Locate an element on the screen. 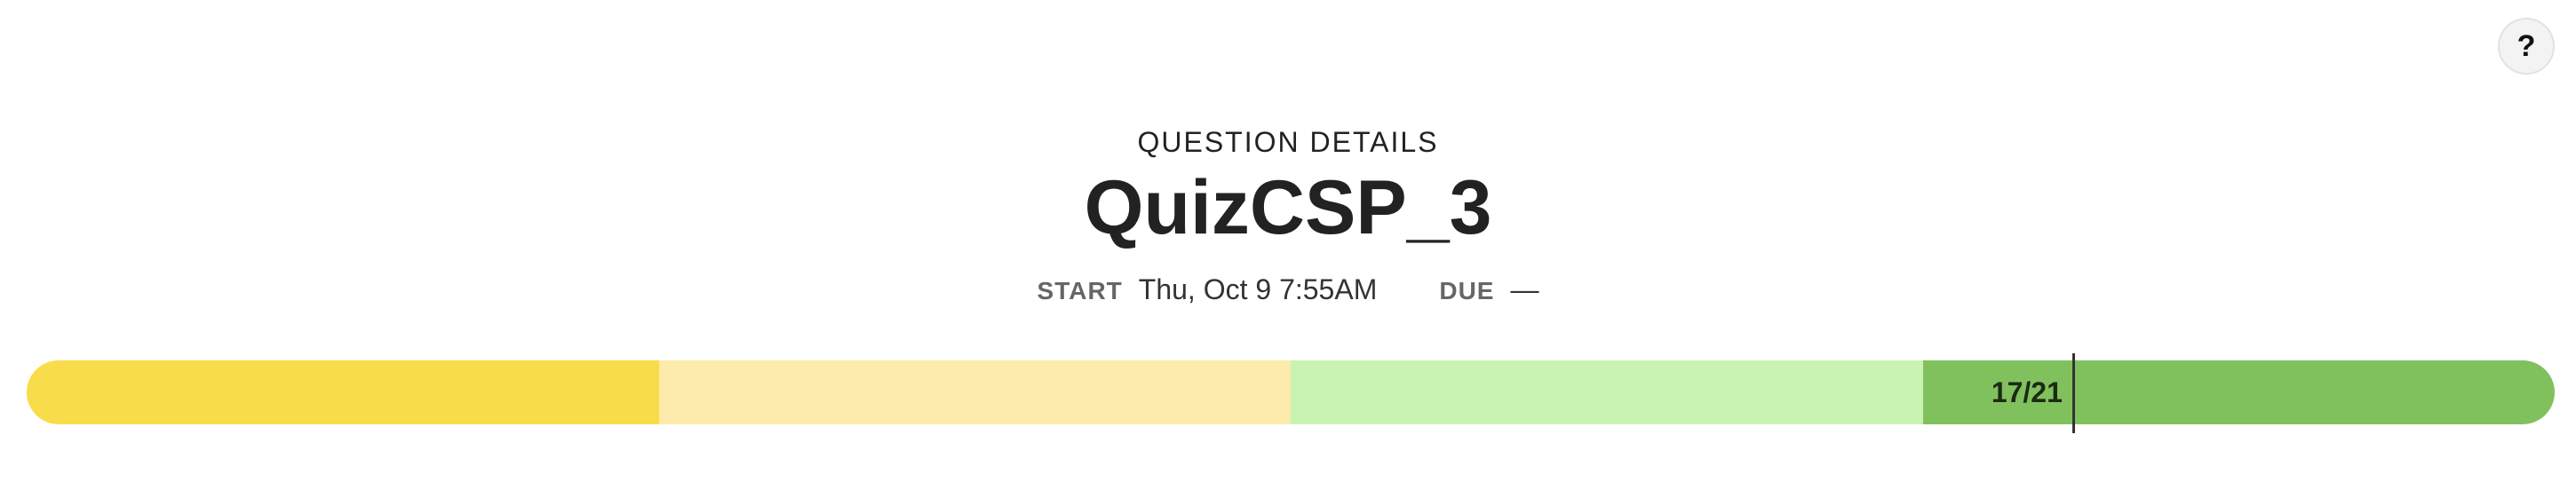 The image size is (2576, 490). start-label: START is located at coordinates (1080, 290).